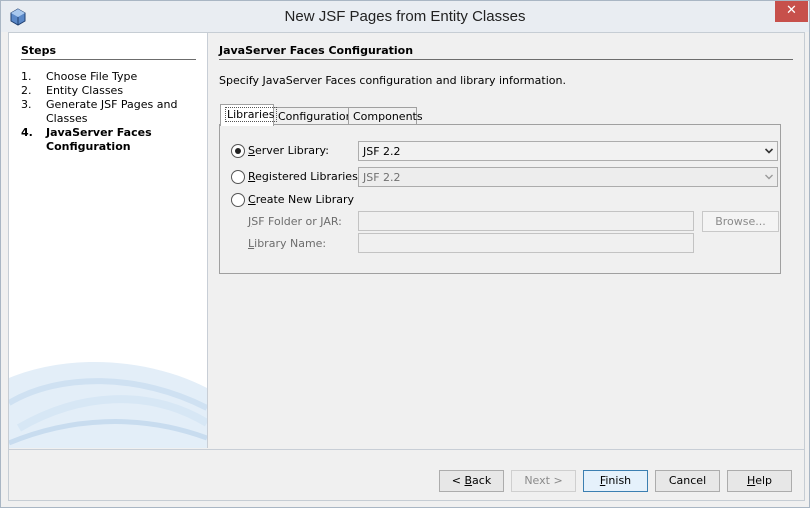 The width and height of the screenshot is (810, 508). What do you see at coordinates (26, 76) in the screenshot?
I see `step-number: 1.` at bounding box center [26, 76].